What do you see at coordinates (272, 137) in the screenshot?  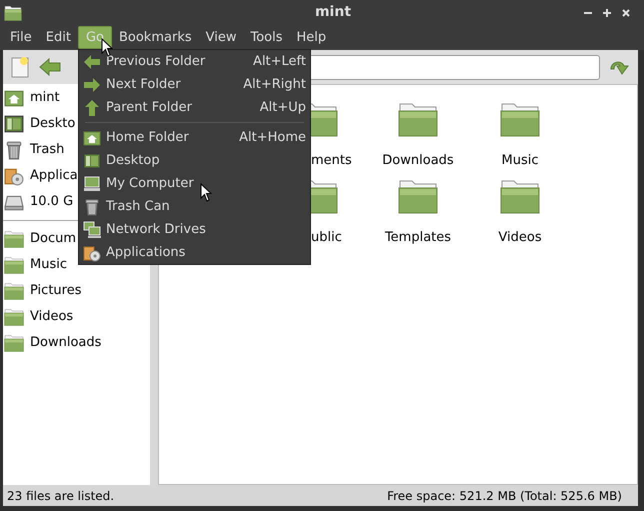 I see `shortcut-text: Alt+Home` at bounding box center [272, 137].